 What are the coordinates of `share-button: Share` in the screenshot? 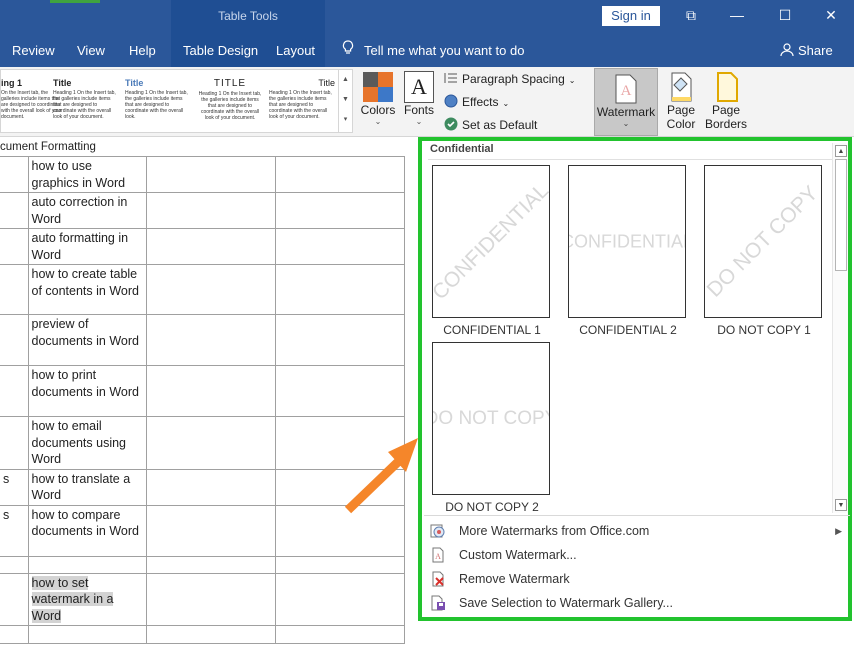 It's located at (806, 51).